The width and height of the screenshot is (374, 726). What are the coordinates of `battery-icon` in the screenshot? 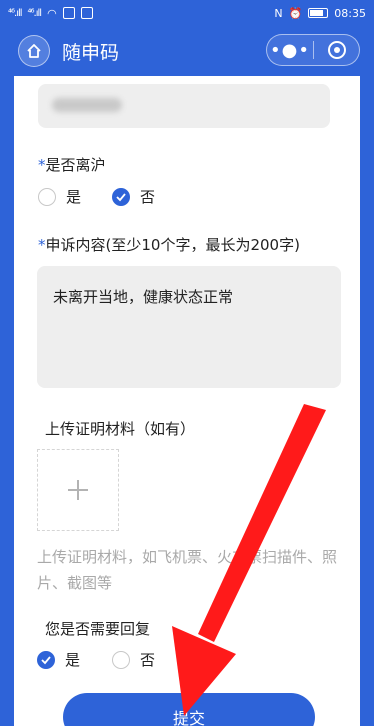 It's located at (318, 13).